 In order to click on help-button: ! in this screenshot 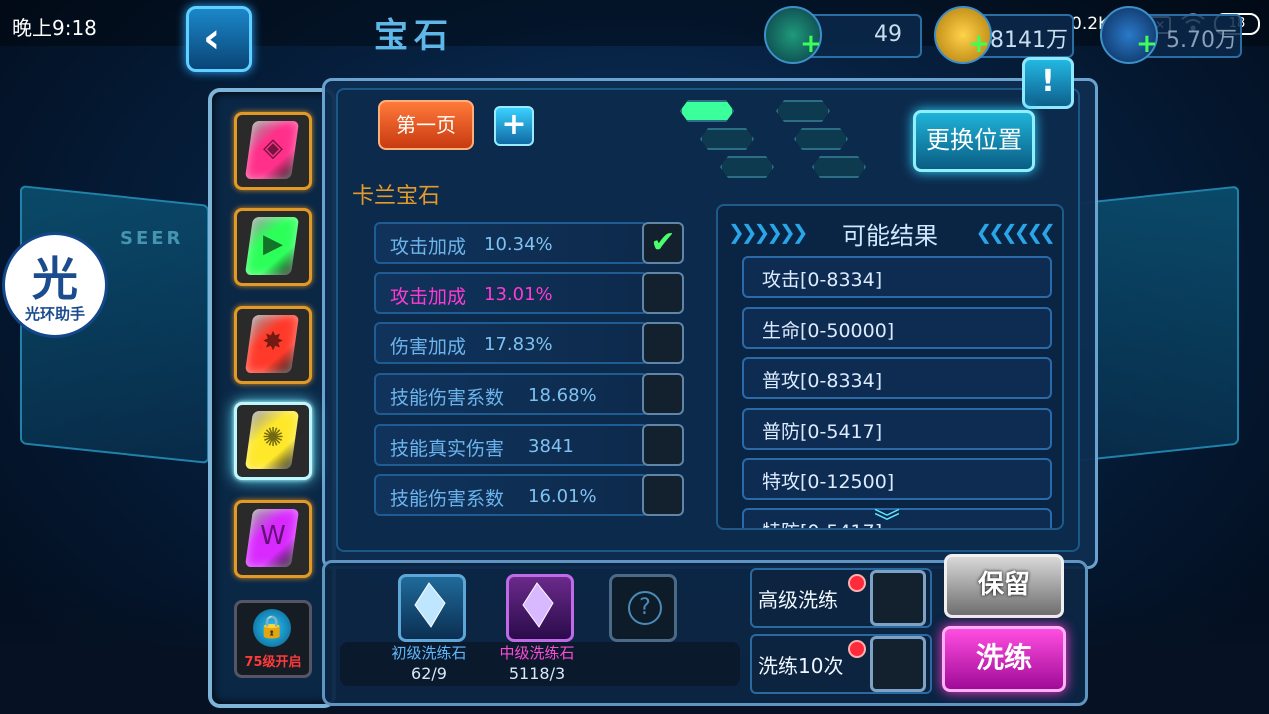, I will do `click(1048, 83)`.